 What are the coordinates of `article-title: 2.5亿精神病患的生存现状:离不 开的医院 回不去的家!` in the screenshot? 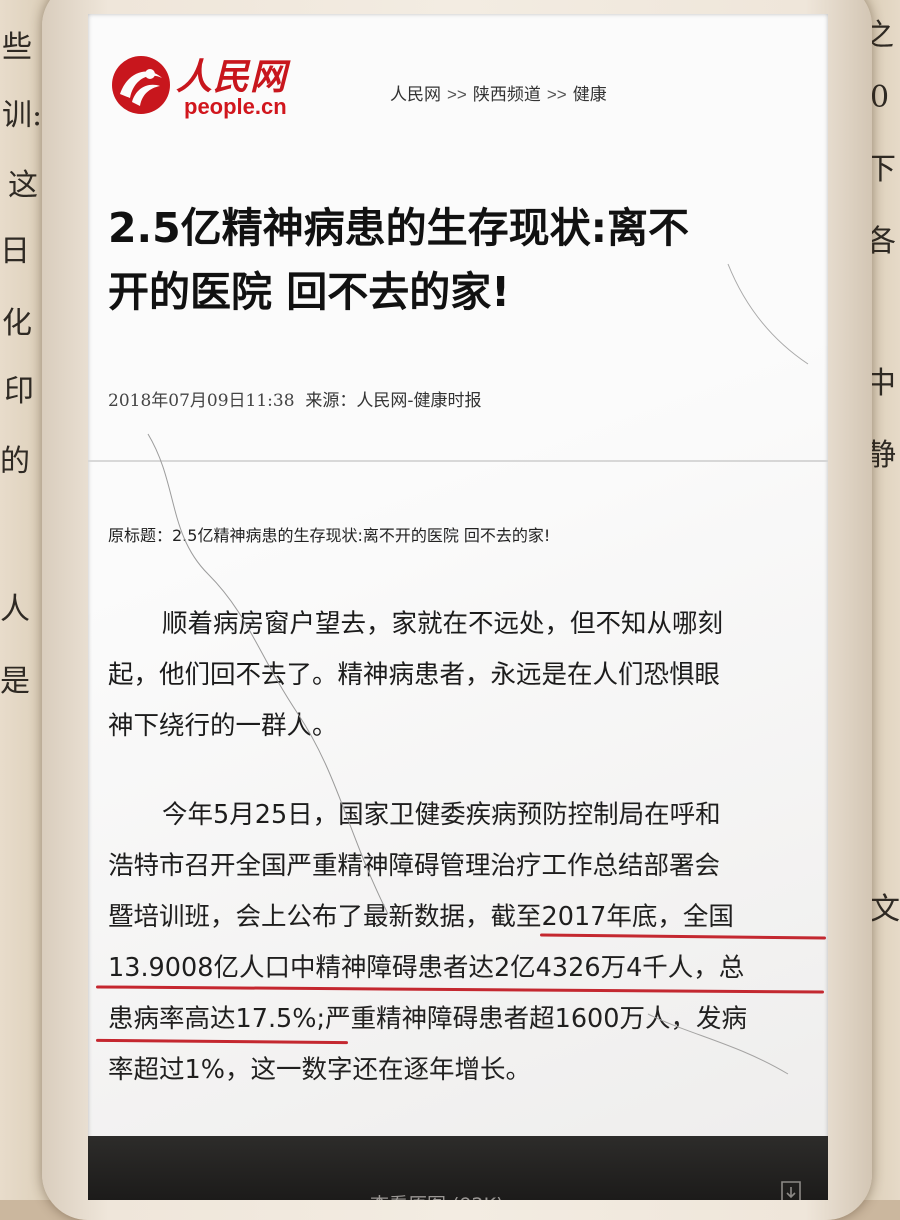 It's located at (453, 260).